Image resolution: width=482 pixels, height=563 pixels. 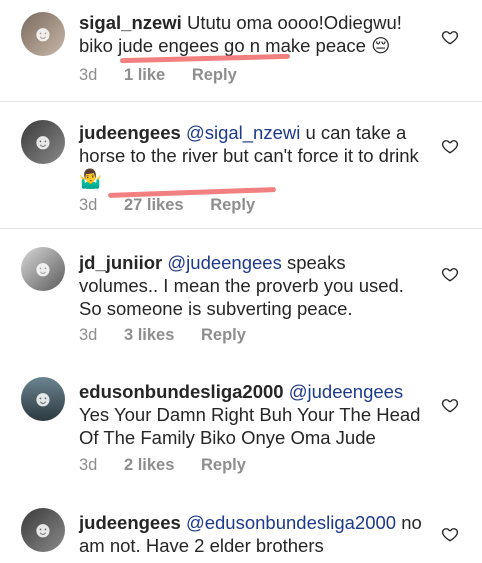 I want to click on comment-emoji: 🤷‍♂, so click(x=91, y=179).